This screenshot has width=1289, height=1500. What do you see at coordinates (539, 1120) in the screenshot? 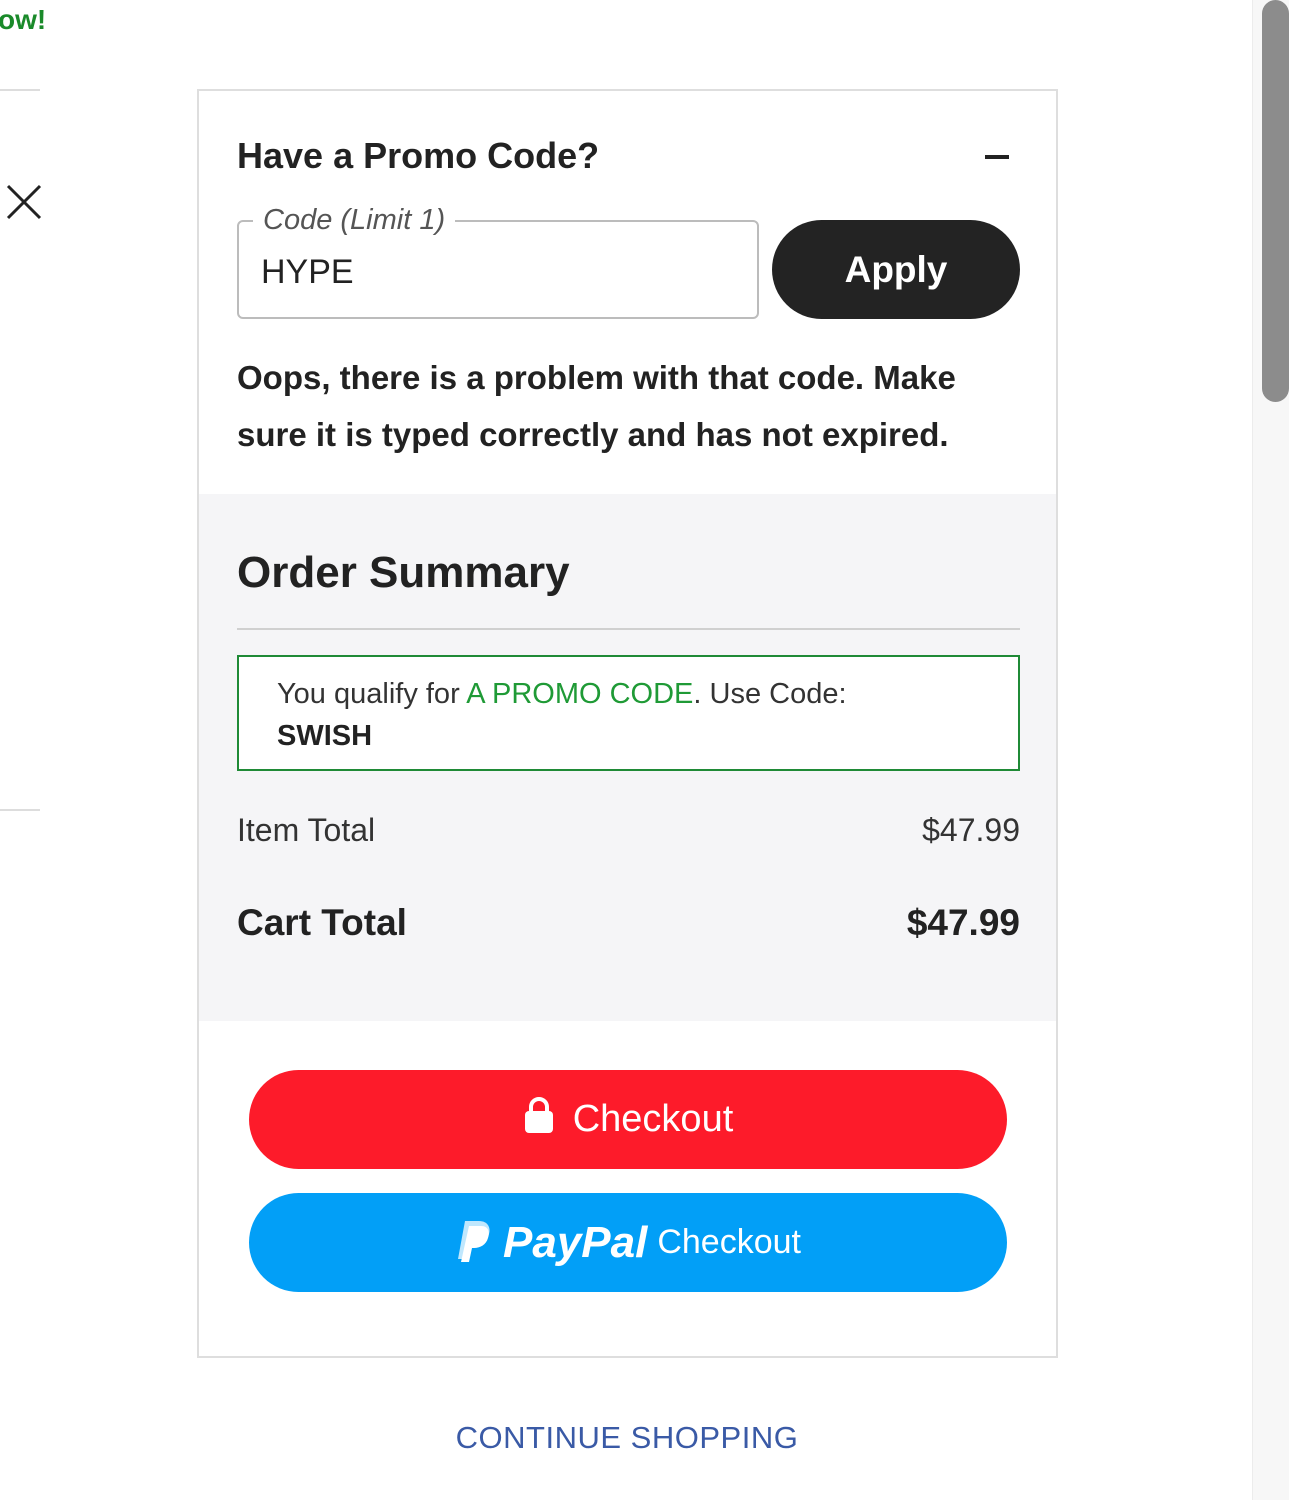
I see `lock-icon` at bounding box center [539, 1120].